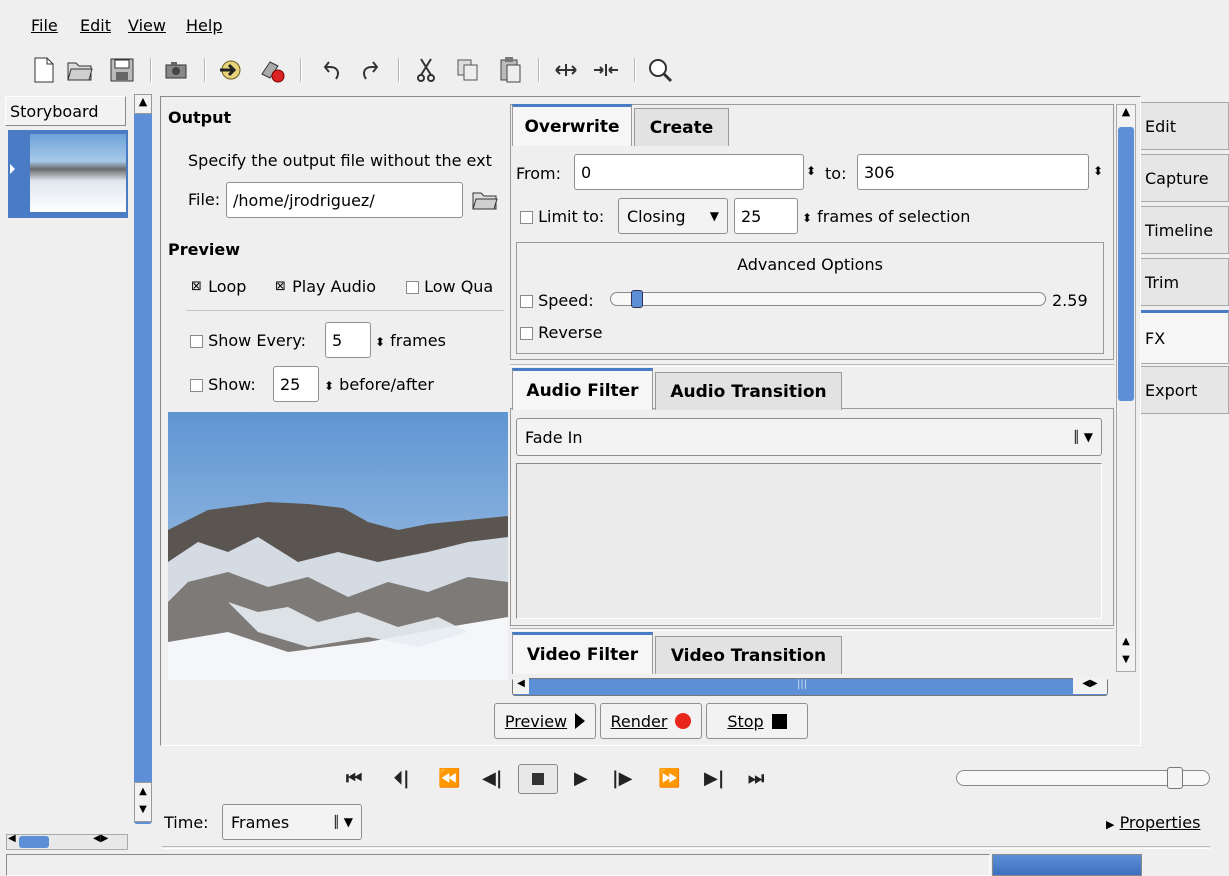 The width and height of the screenshot is (1229, 876). I want to click on audio-filter-options, so click(809, 541).